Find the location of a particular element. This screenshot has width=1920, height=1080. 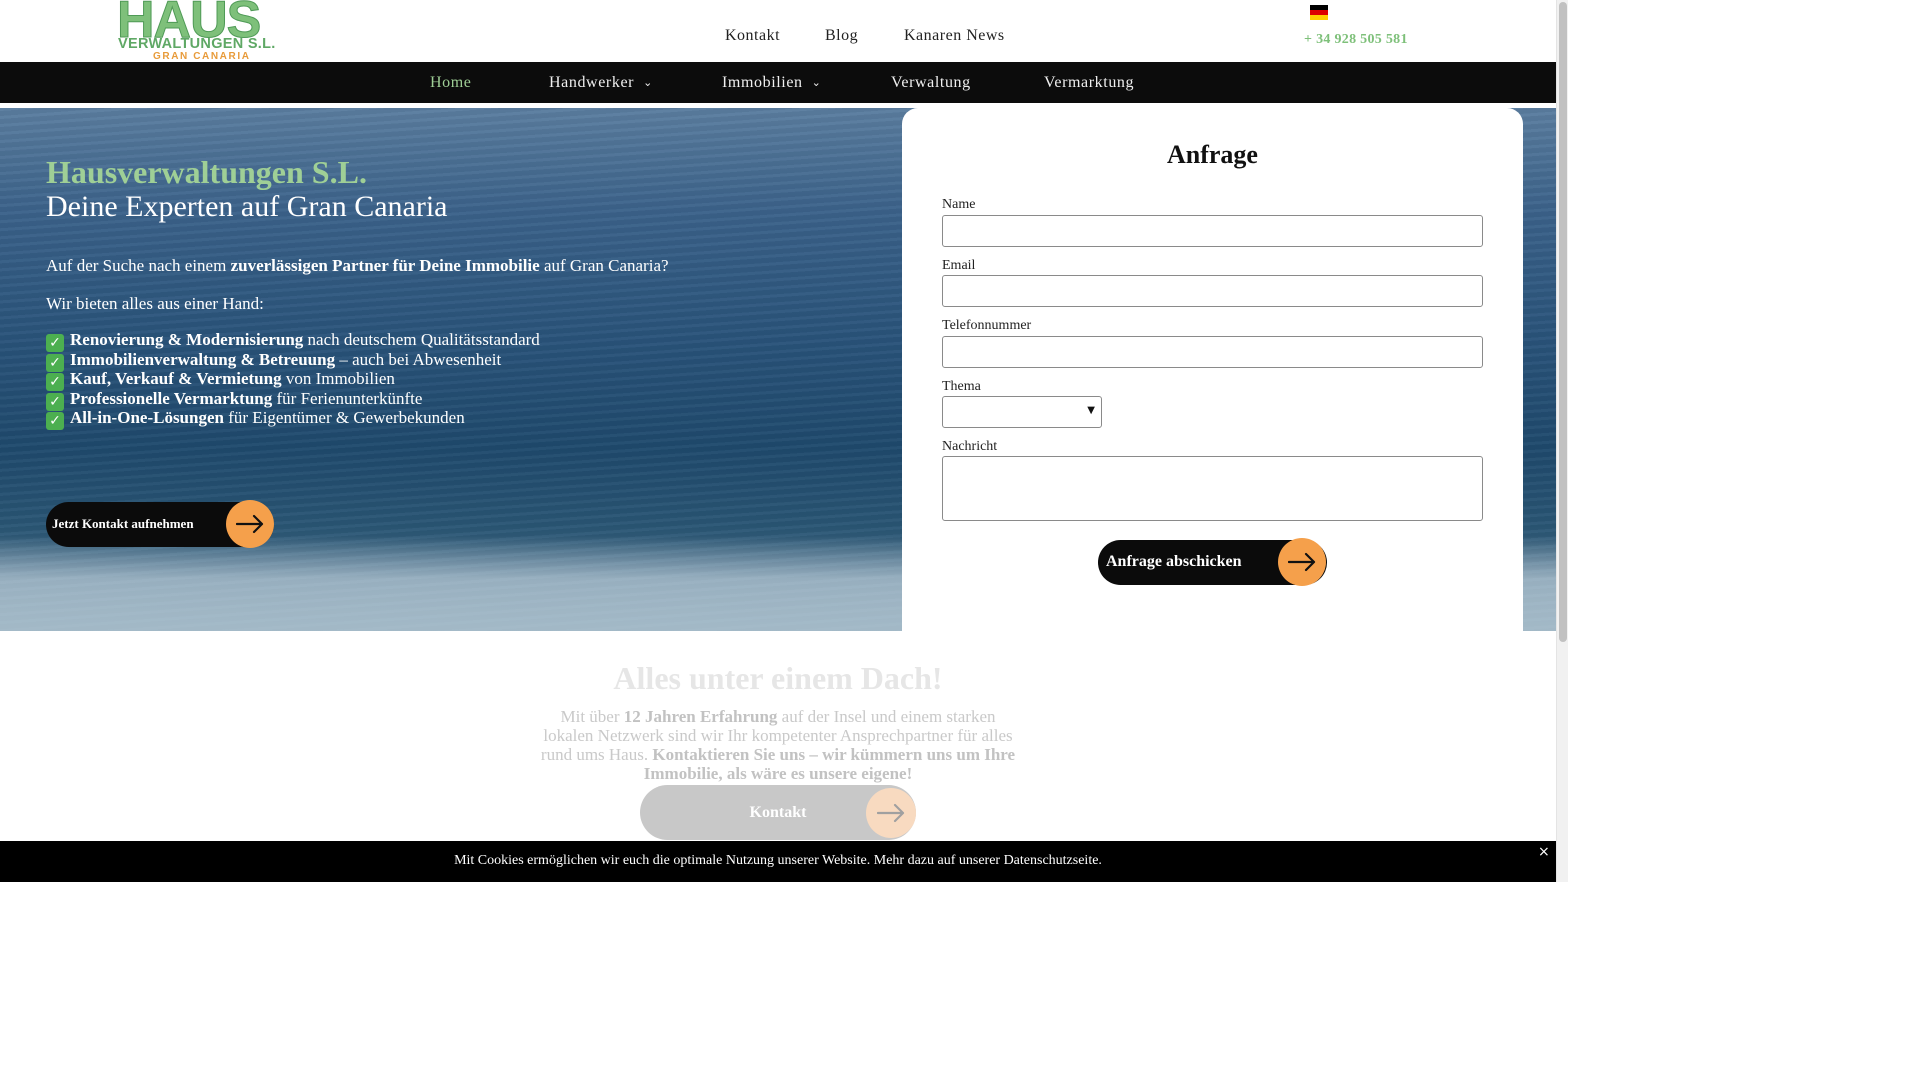

section-text-bold: 12 Jahren Erfahrung is located at coordinates (700, 716).